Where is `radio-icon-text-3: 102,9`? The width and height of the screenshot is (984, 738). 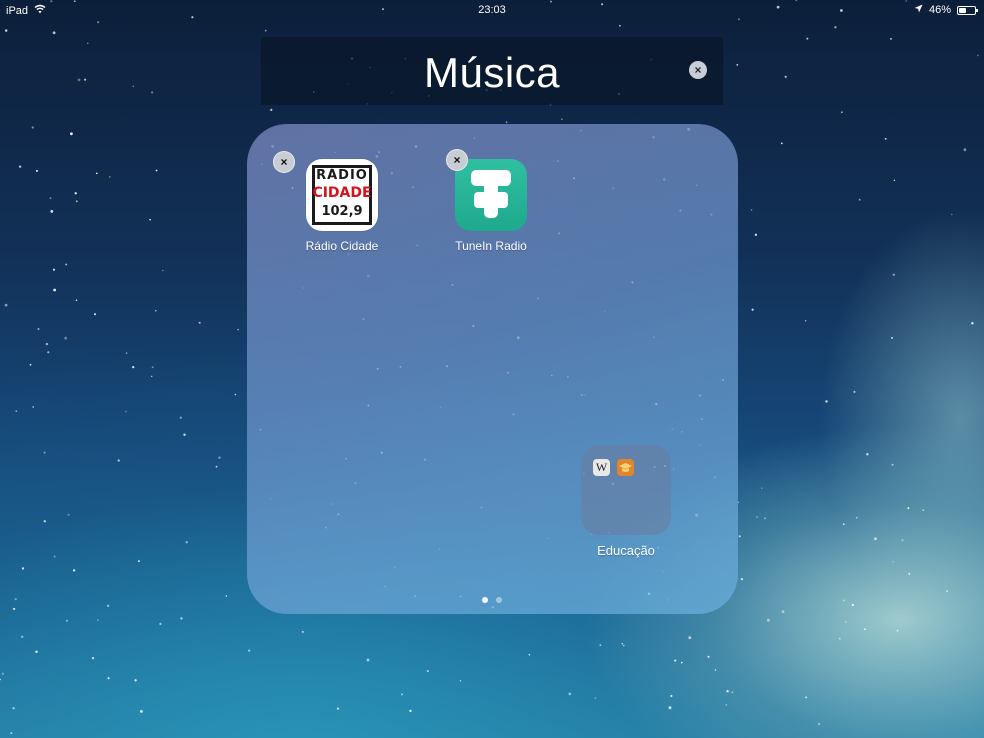 radio-icon-text-3: 102,9 is located at coordinates (342, 211).